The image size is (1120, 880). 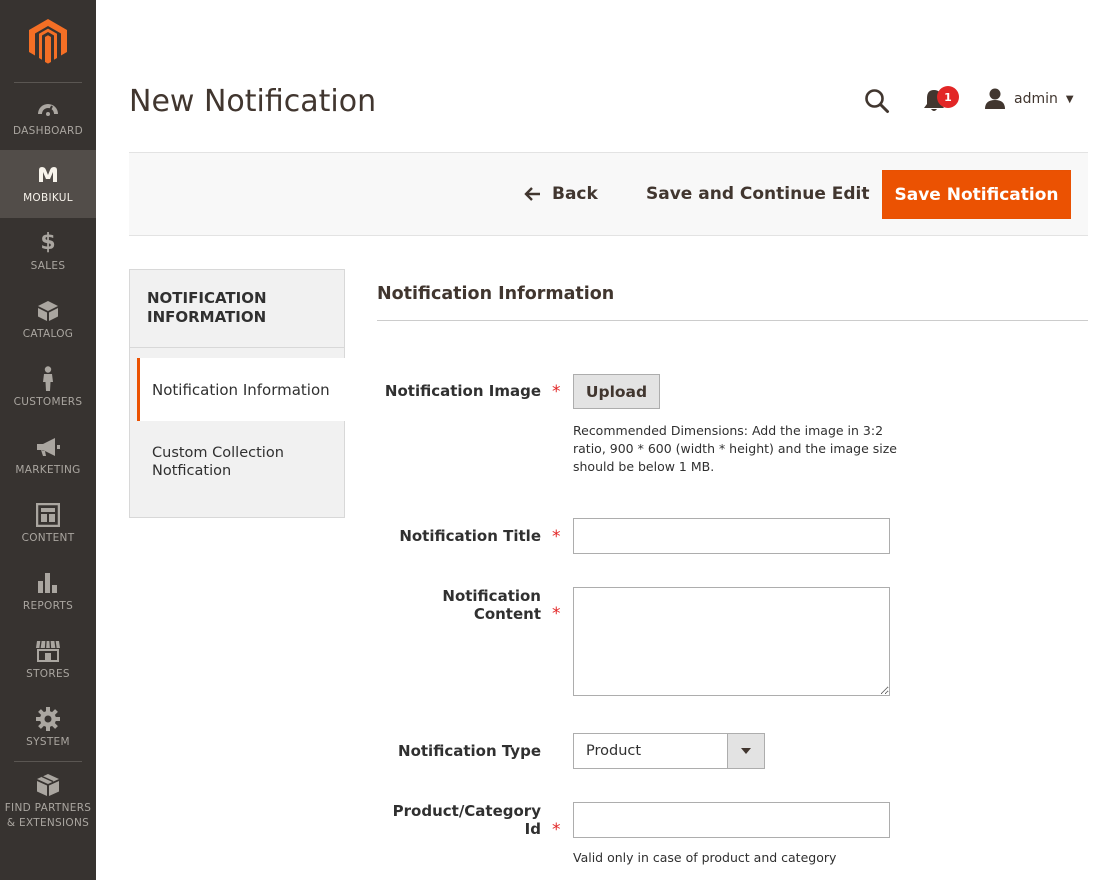 What do you see at coordinates (470, 536) in the screenshot?
I see `notification-title-label: Notification Title` at bounding box center [470, 536].